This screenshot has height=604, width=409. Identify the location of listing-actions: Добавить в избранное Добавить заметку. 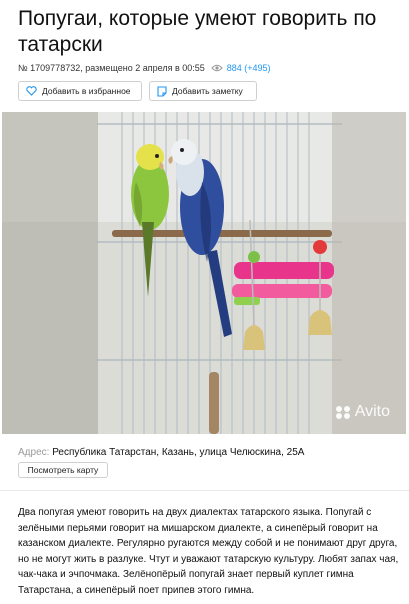
(137, 91).